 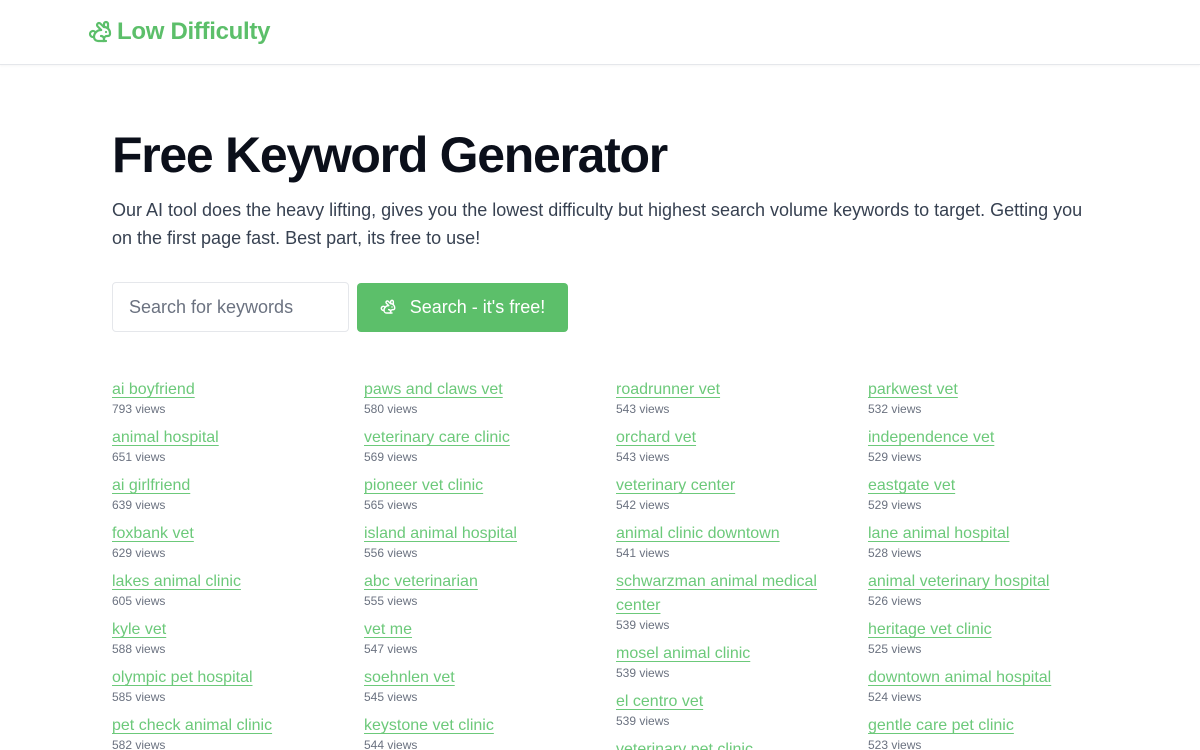 I want to click on keyword-views: 543 views, so click(x=643, y=409).